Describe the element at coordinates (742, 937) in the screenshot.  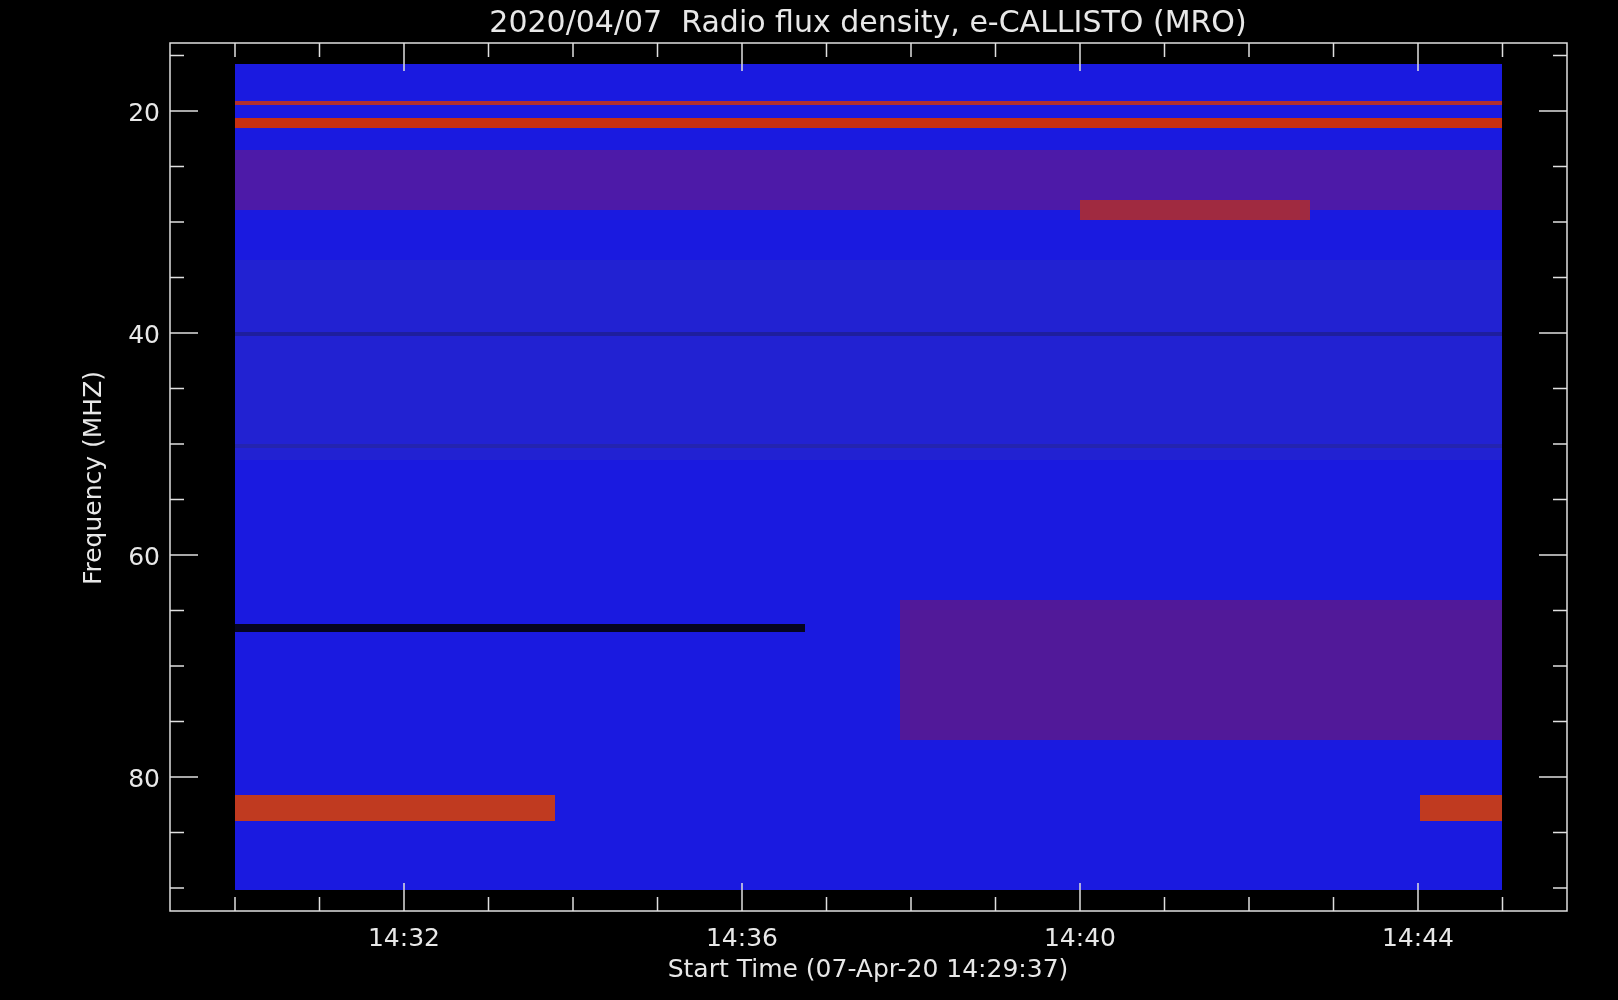
I see `x-tick-label: 14:36` at that location.